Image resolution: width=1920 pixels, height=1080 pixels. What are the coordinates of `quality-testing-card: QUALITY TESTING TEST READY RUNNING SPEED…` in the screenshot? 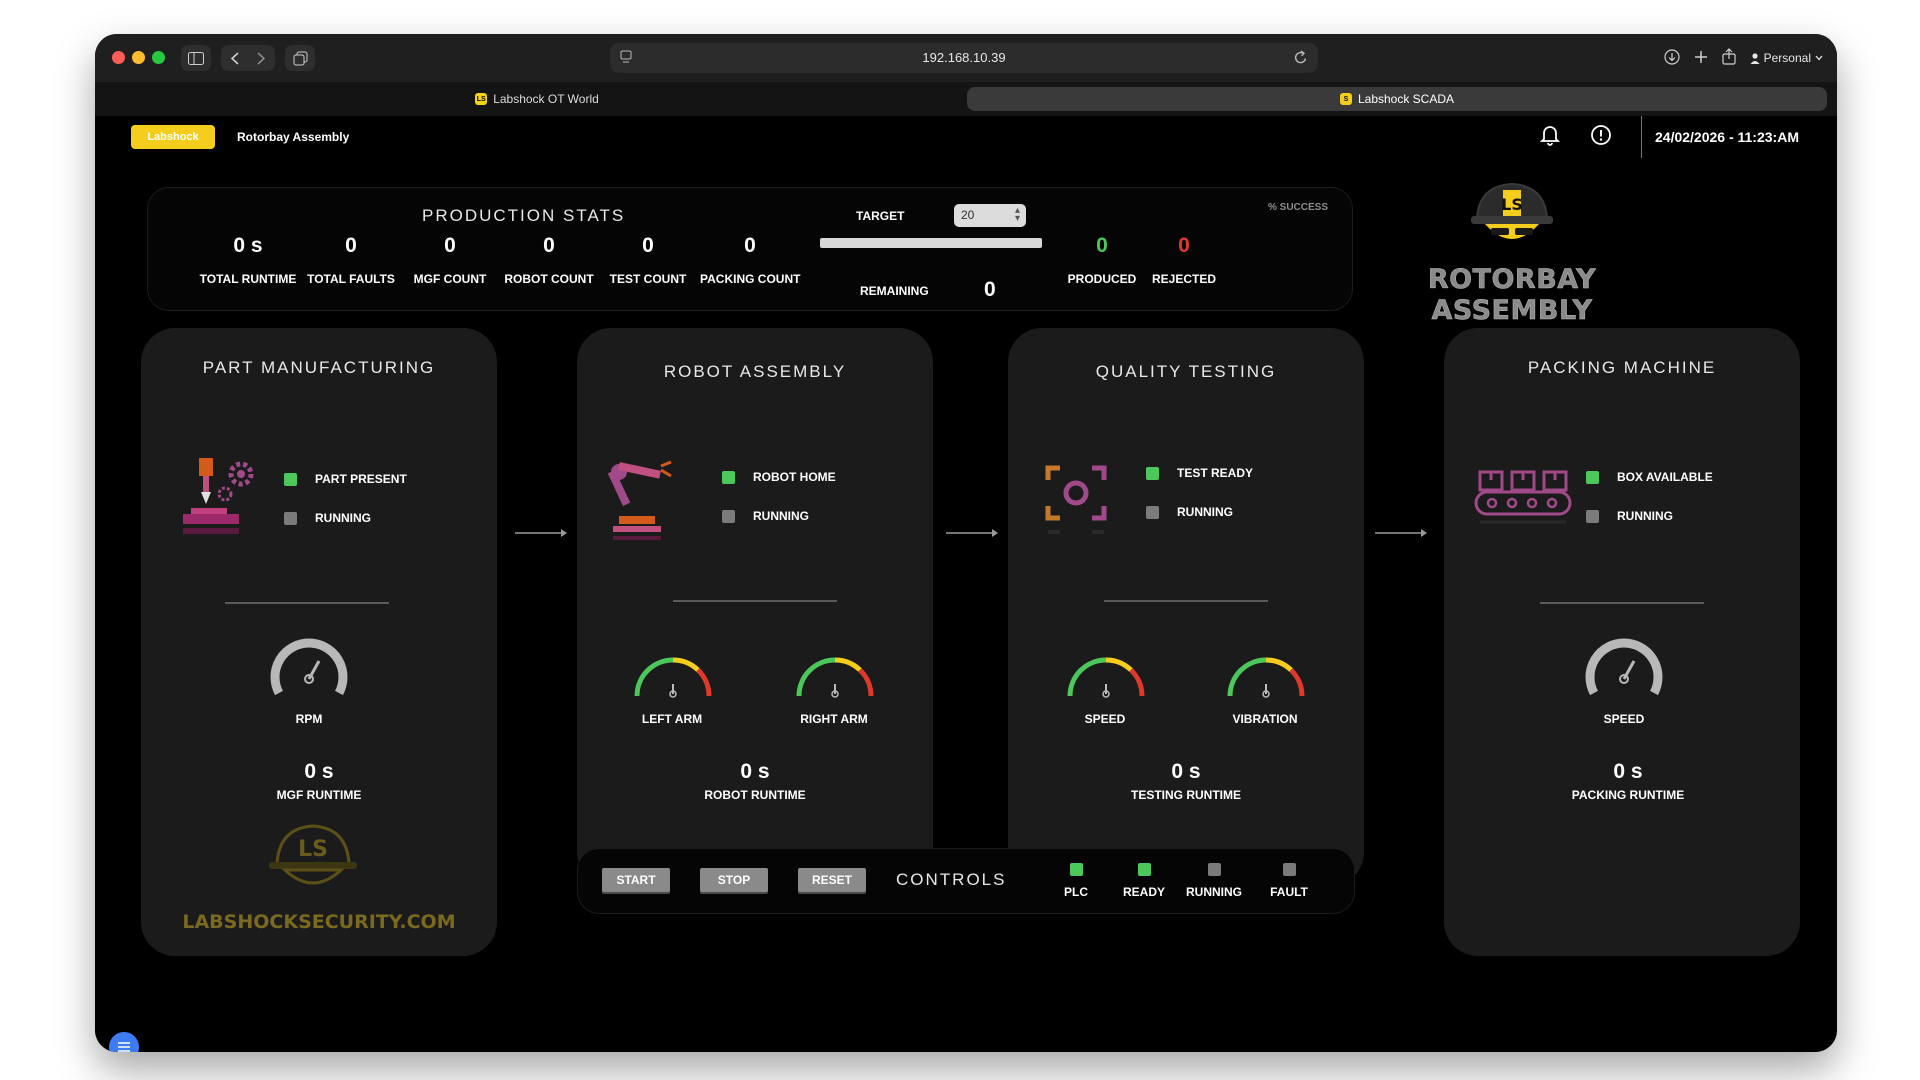 It's located at (1186, 607).